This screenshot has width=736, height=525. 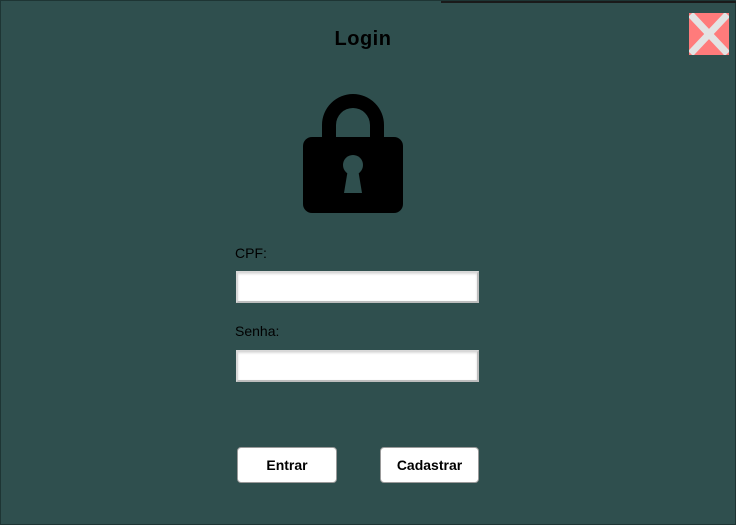 I want to click on cpf-label: CPF:, so click(x=251, y=253).